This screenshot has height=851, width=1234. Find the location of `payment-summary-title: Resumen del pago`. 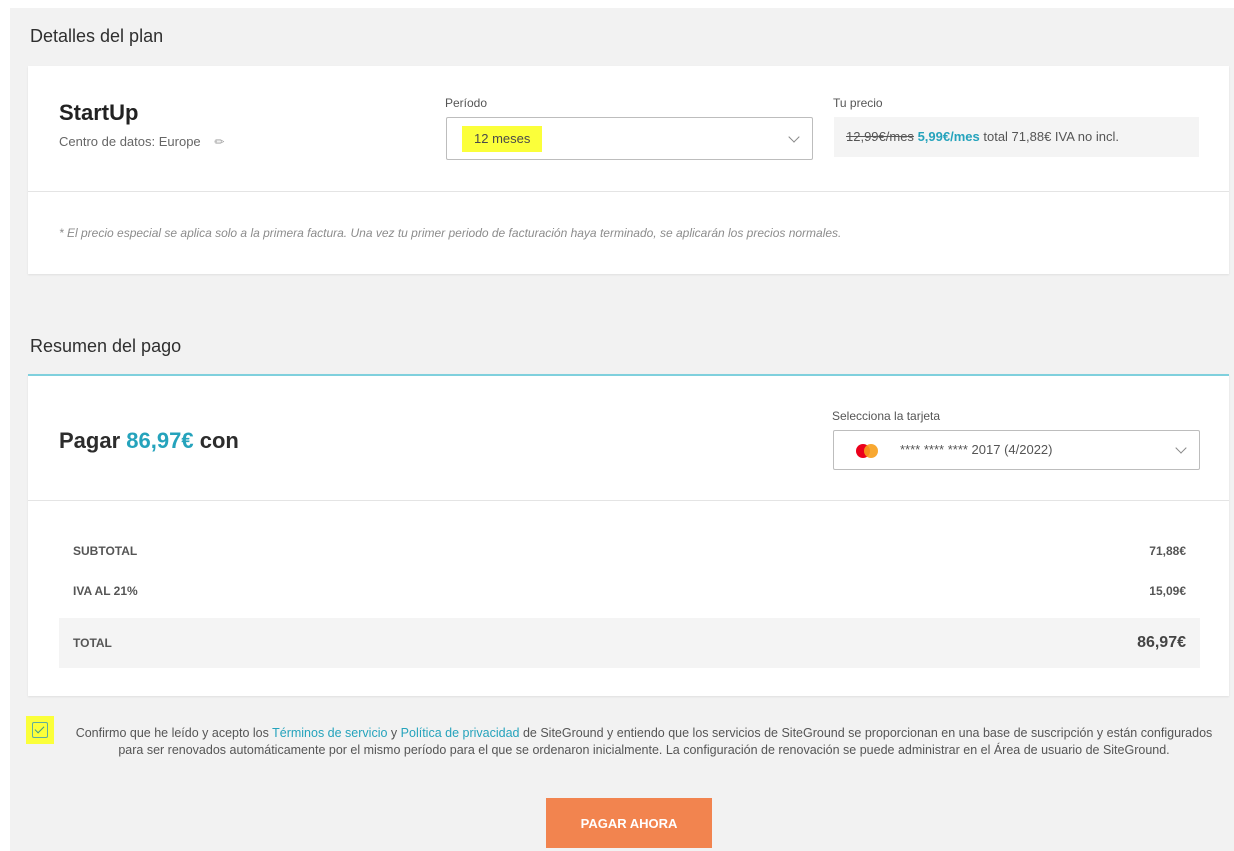

payment-summary-title: Resumen del pago is located at coordinates (106, 346).